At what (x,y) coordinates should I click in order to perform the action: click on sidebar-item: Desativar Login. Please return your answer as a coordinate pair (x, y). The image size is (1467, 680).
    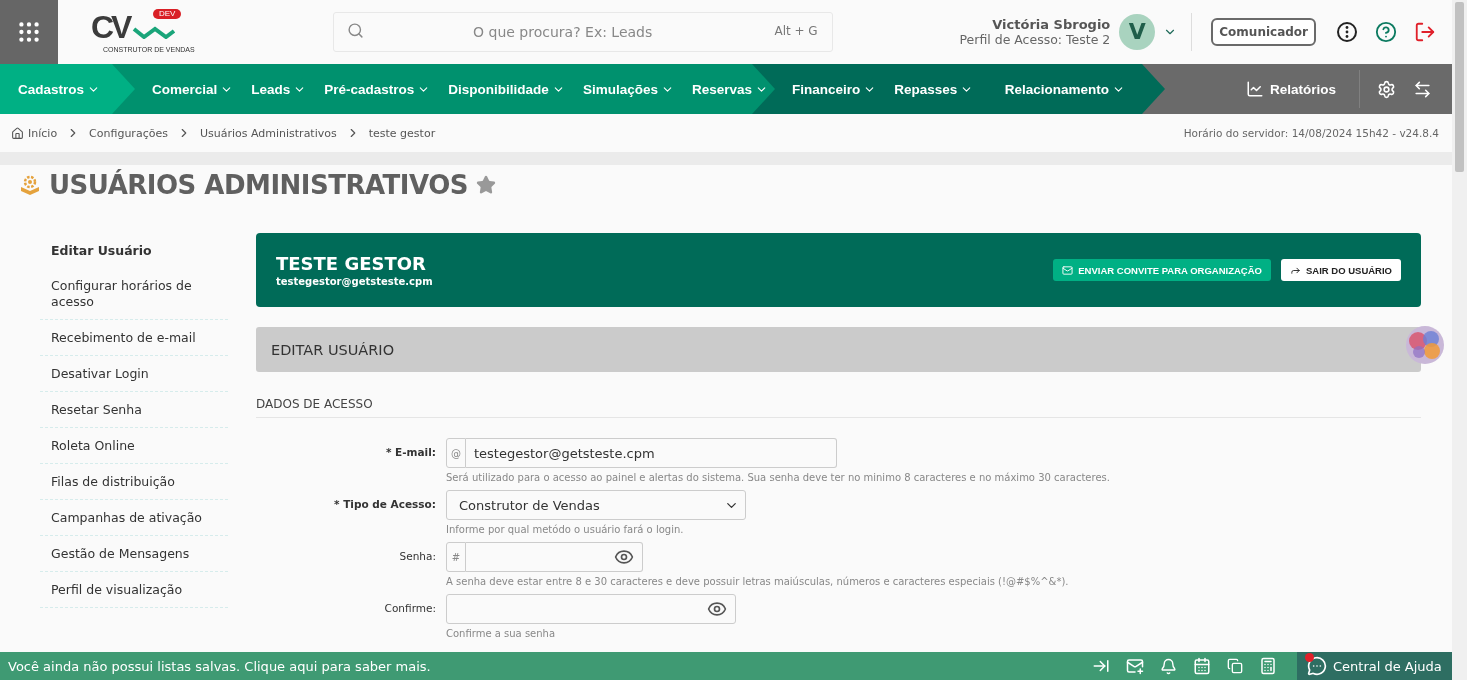
    Looking at the image, I should click on (134, 374).